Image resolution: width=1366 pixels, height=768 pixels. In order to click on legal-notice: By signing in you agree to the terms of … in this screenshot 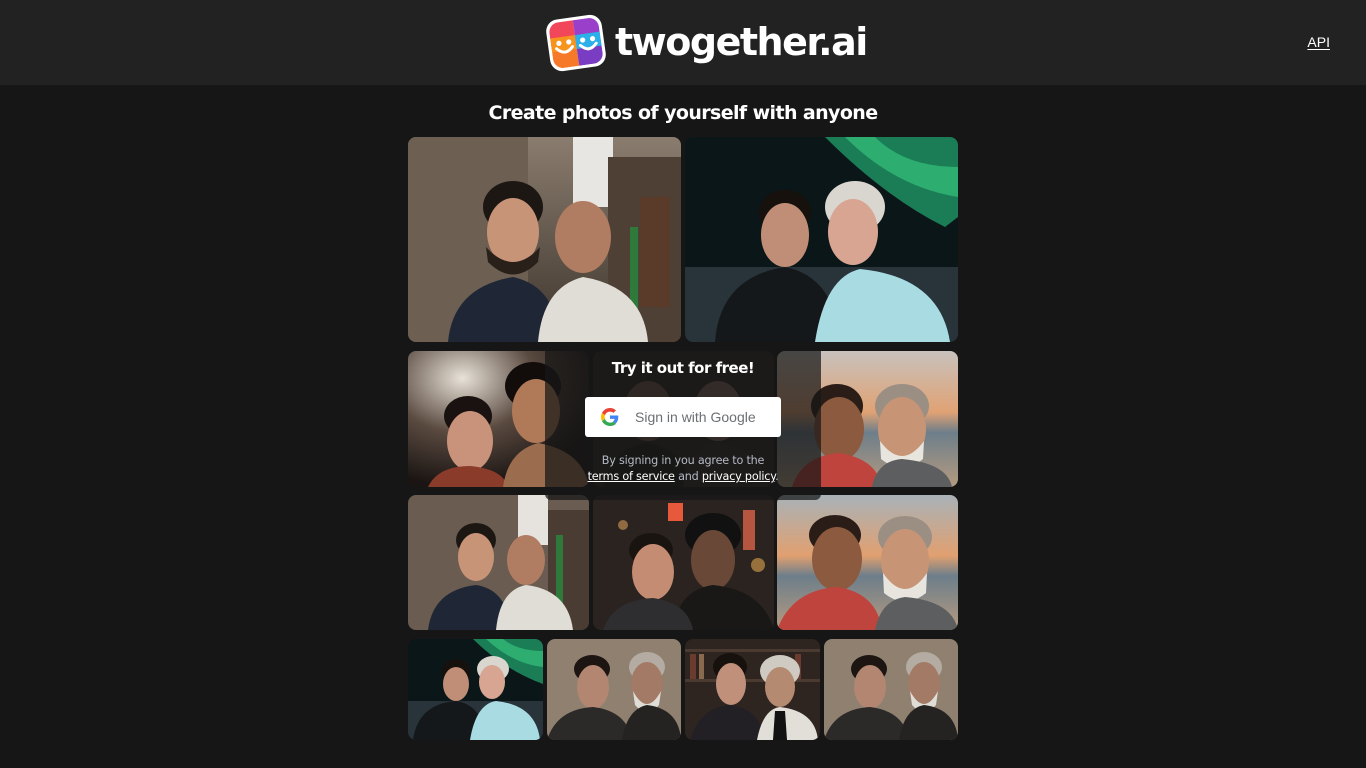, I will do `click(683, 469)`.